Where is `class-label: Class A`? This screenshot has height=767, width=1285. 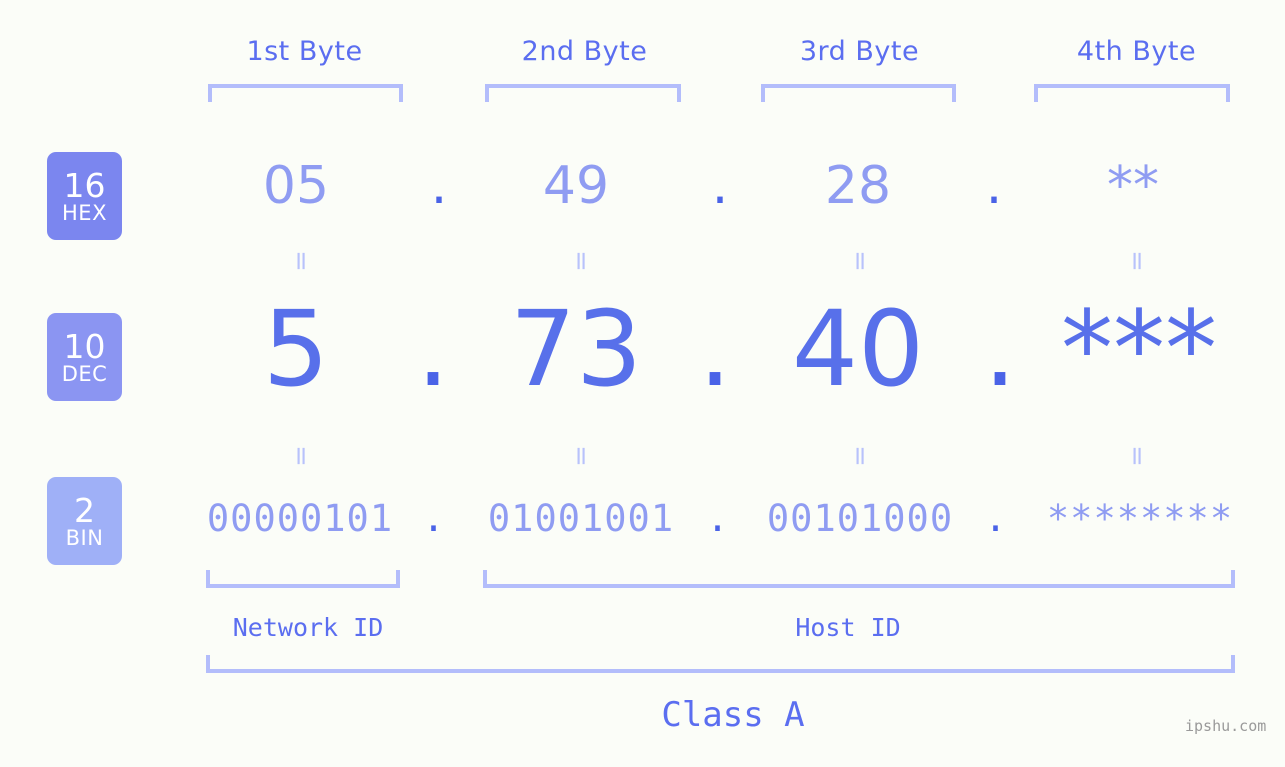
class-label: Class A is located at coordinates (733, 715).